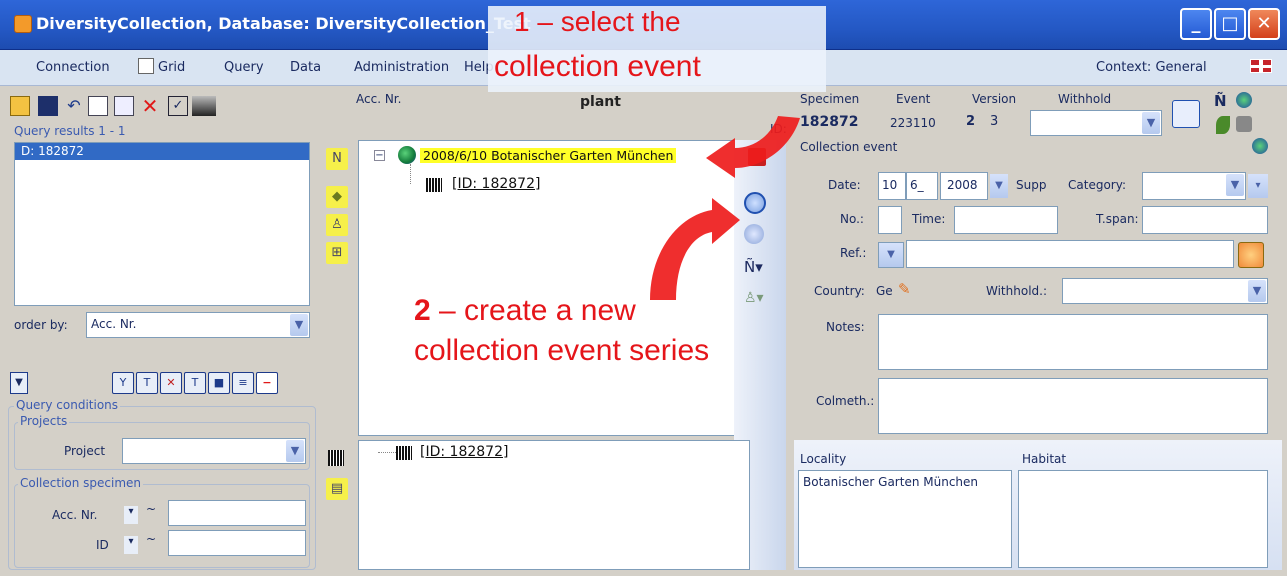 The width and height of the screenshot is (1287, 576). I want to click on person-dropdown-icon: ♙▾, so click(754, 298).